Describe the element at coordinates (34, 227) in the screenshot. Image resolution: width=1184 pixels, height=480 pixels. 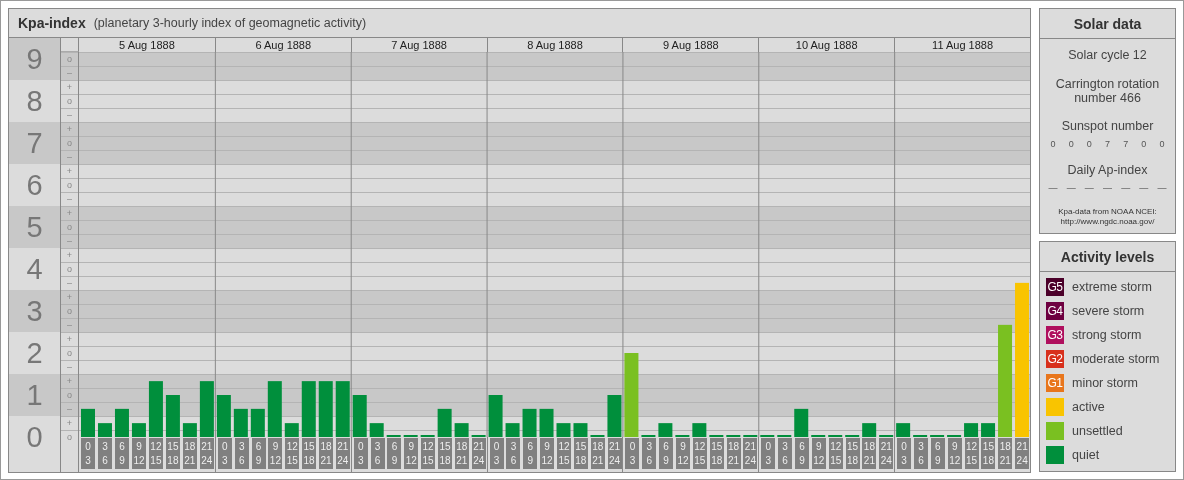
I see `y-axis-label: 5` at that location.